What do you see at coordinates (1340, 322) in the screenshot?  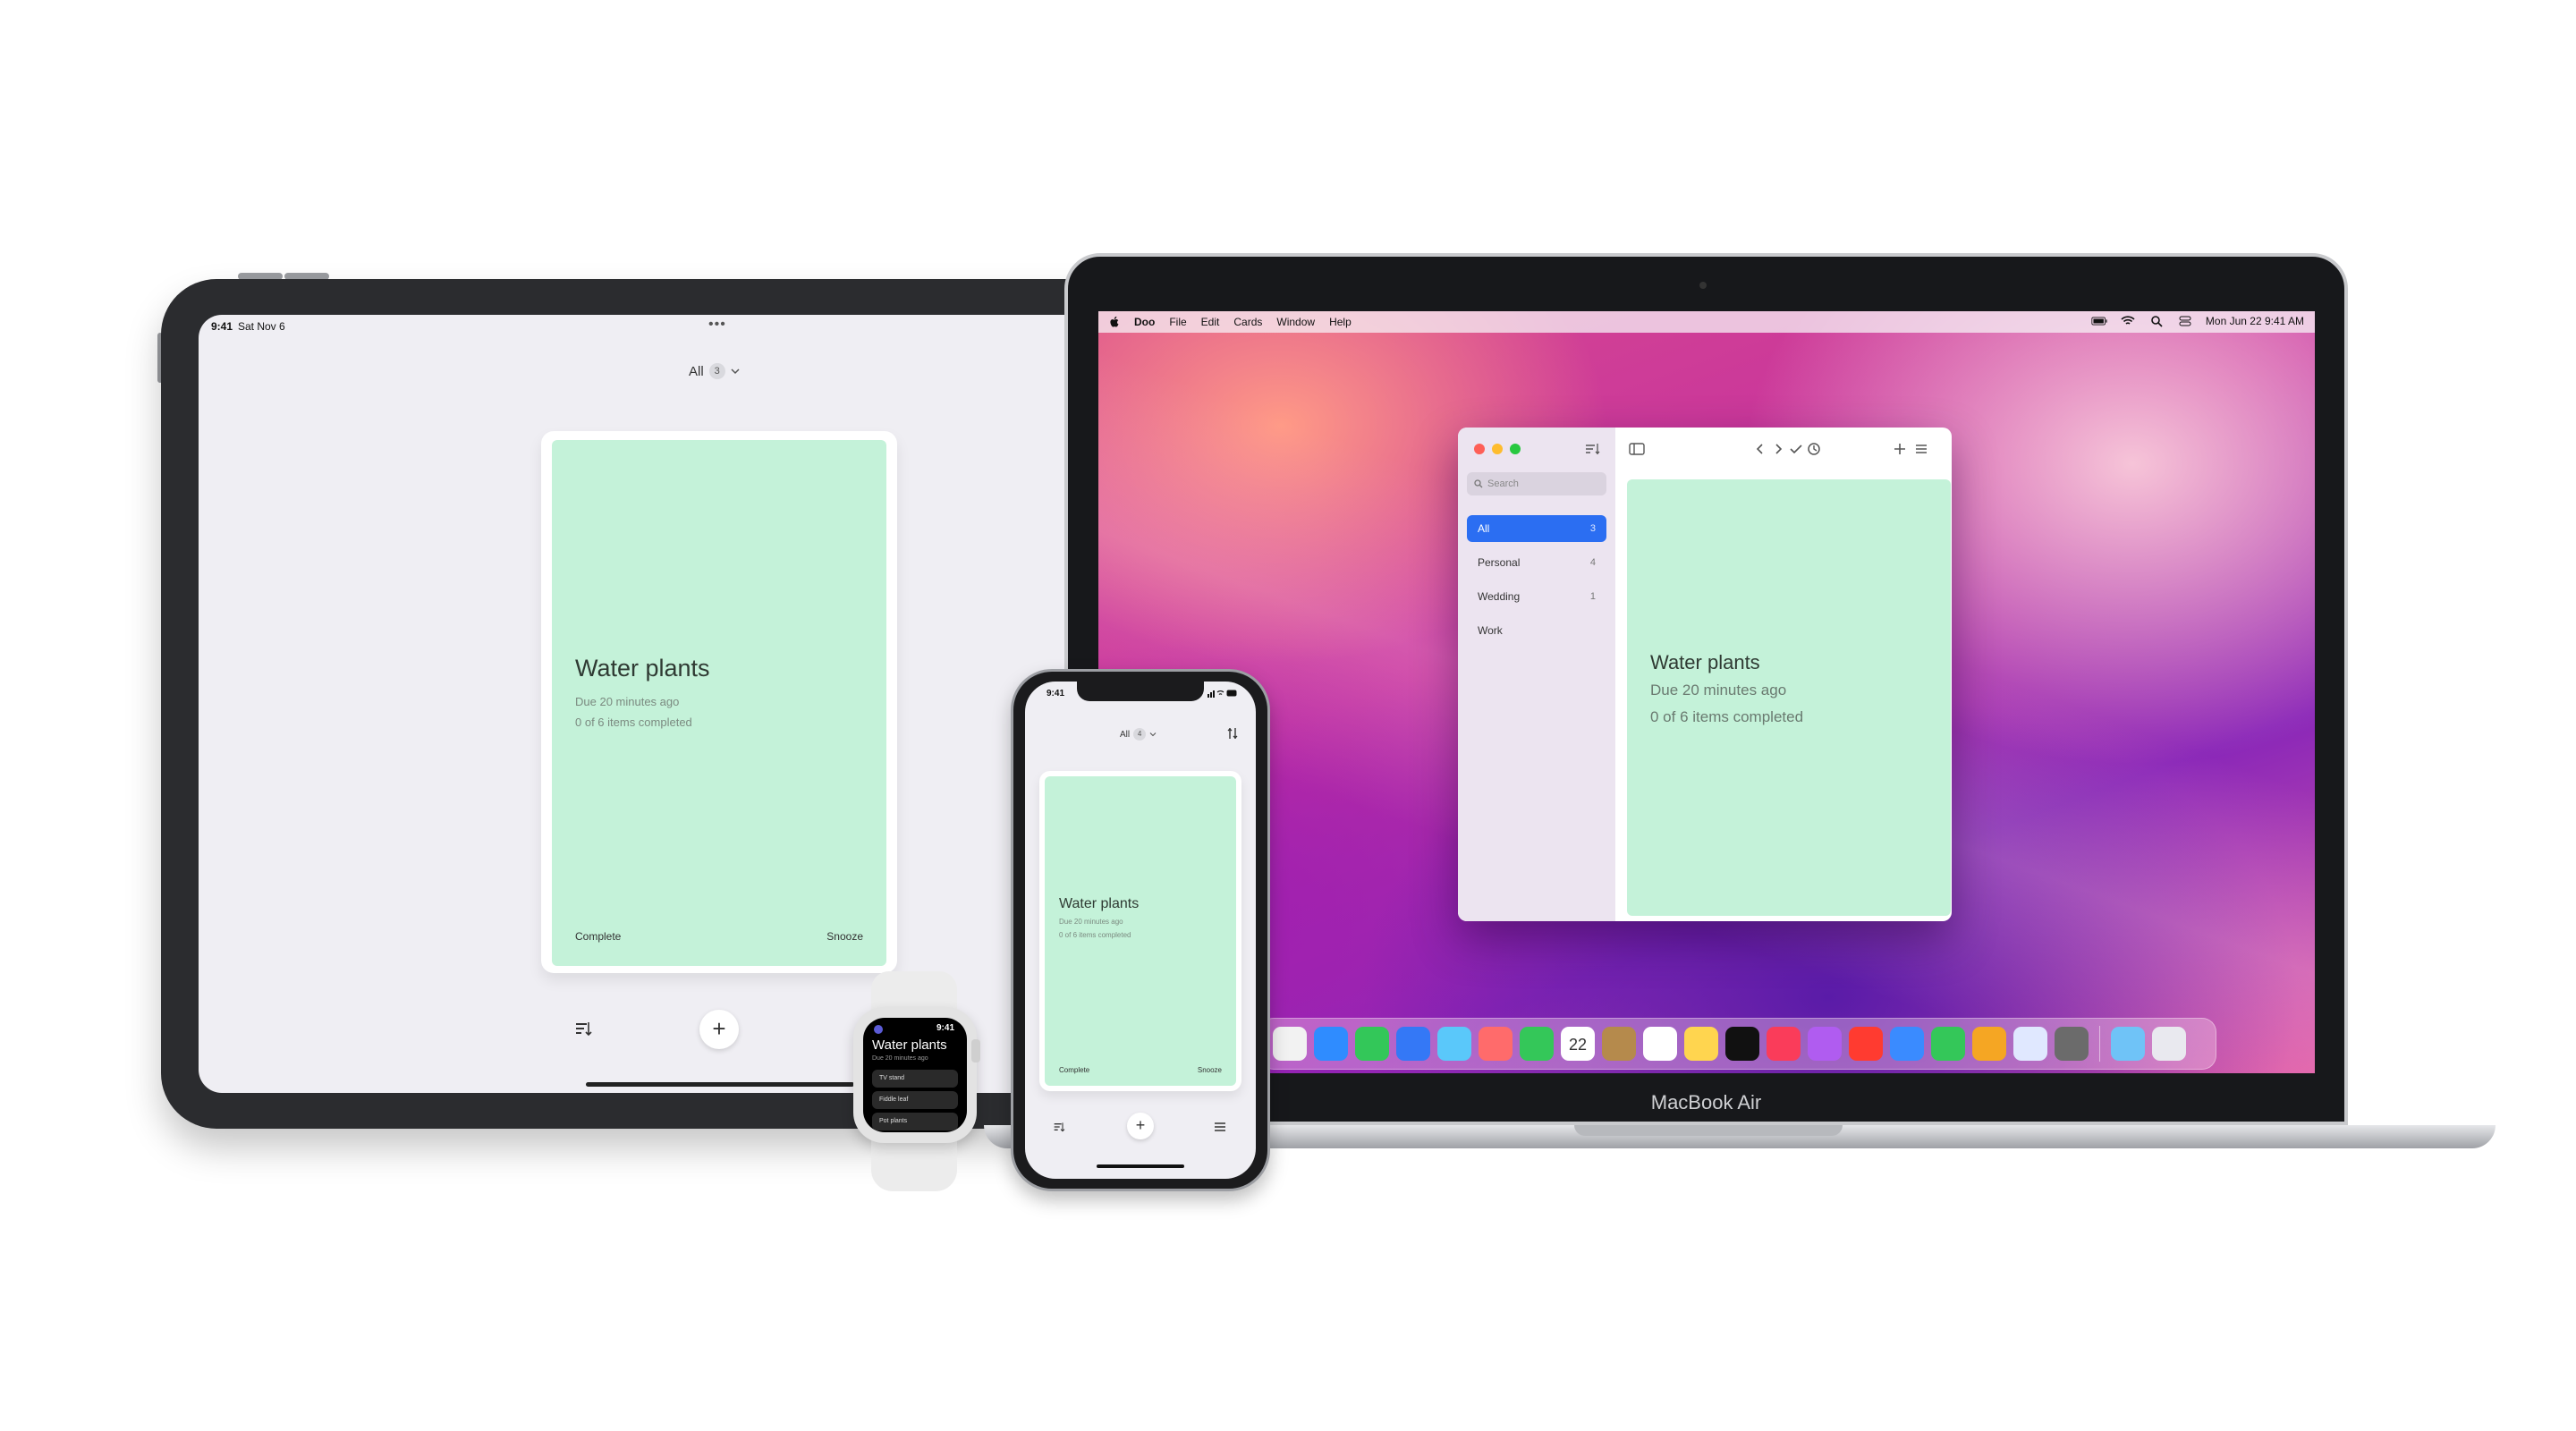 I see `menu-help: Help` at bounding box center [1340, 322].